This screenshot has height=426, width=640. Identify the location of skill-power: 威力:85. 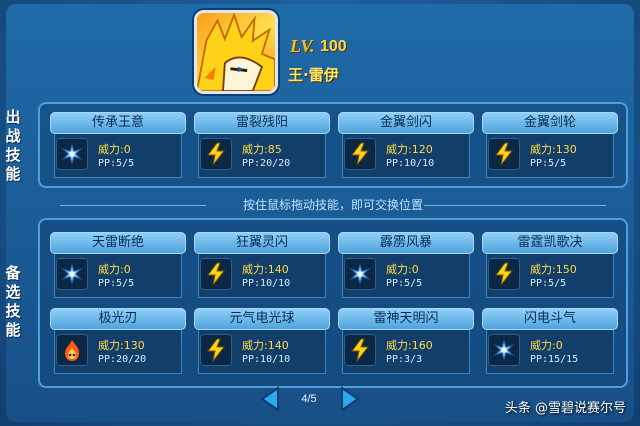
(262, 149).